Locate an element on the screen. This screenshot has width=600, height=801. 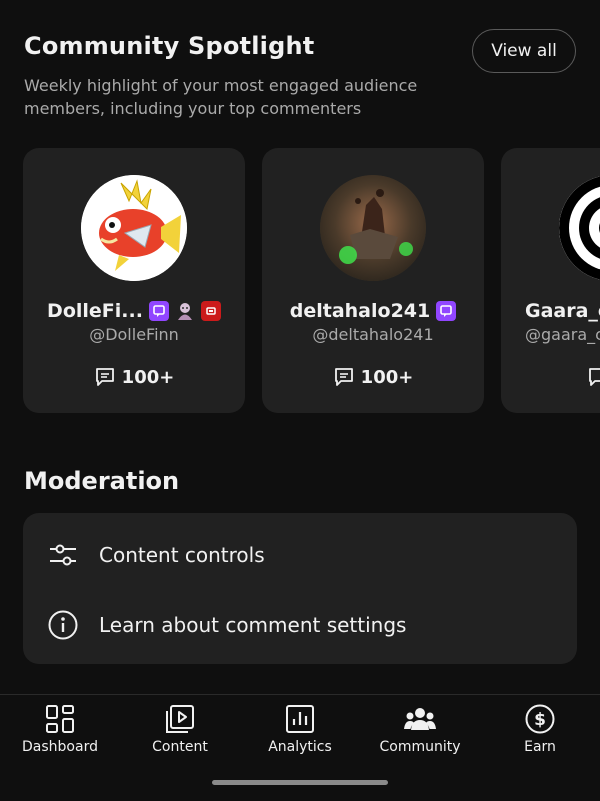
sliders-icon is located at coordinates (63, 555).